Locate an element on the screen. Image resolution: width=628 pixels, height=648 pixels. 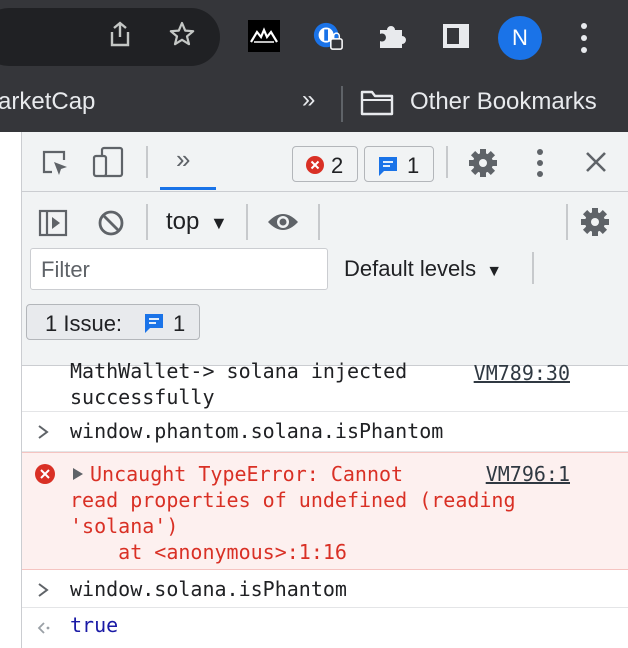
input-expression: window.phantom.solana.isPhantom is located at coordinates (257, 431).